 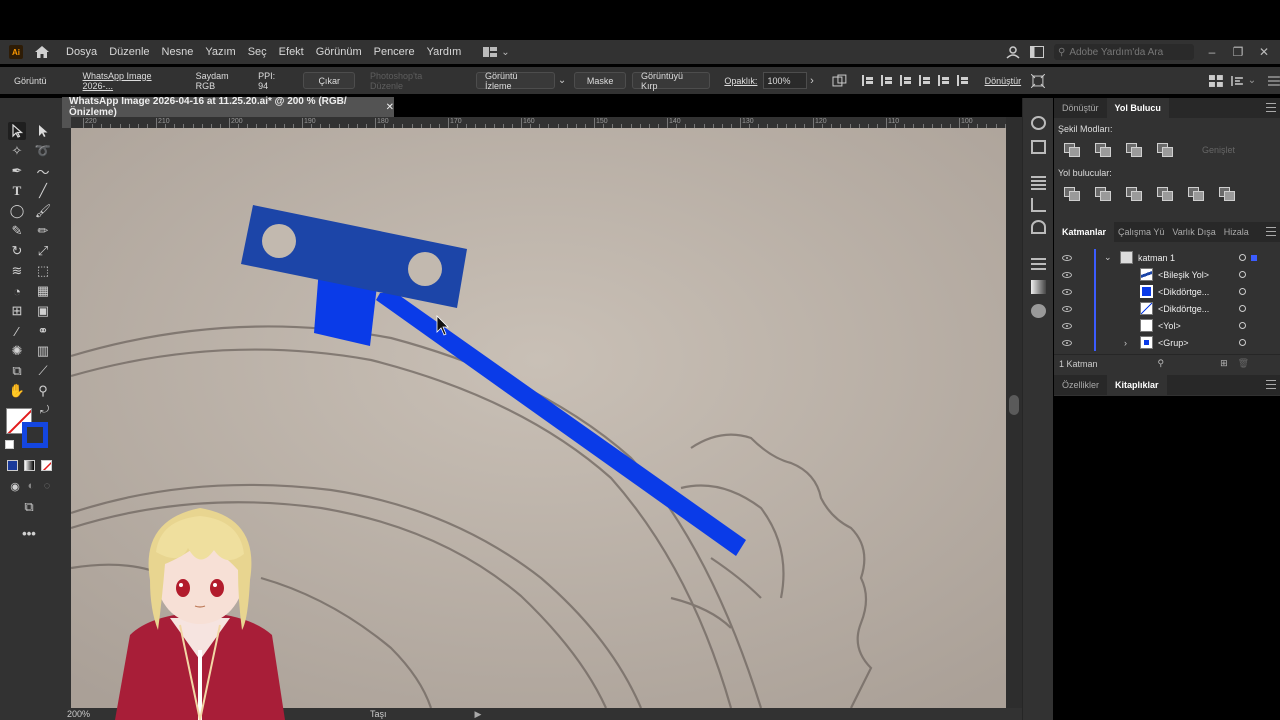 What do you see at coordinates (1013, 52) in the screenshot?
I see `account-icon` at bounding box center [1013, 52].